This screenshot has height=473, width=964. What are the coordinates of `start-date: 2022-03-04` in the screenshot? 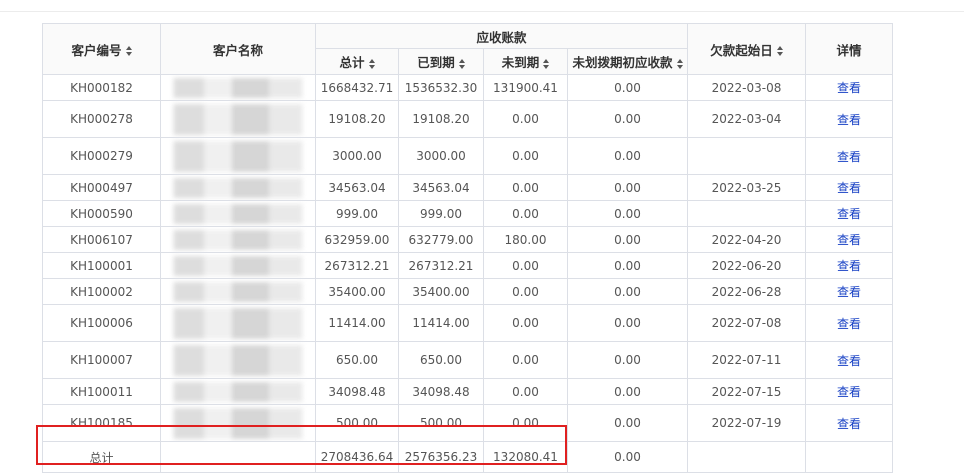 It's located at (746, 119).